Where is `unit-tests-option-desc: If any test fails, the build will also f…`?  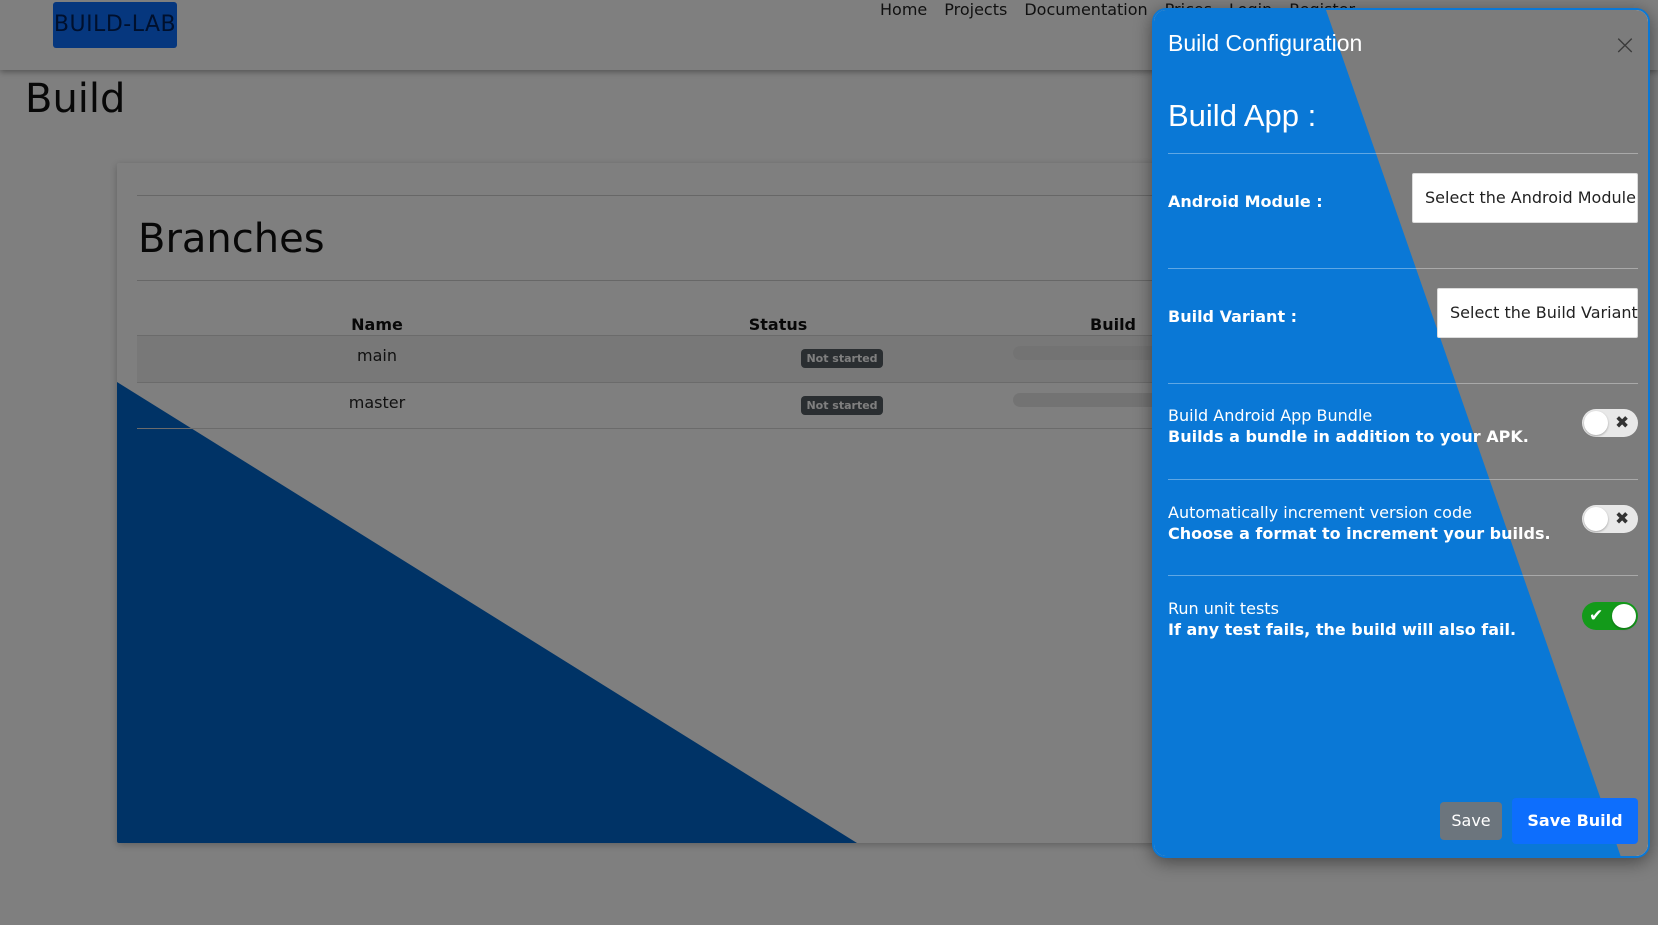
unit-tests-option-desc: If any test fails, the build will also f… is located at coordinates (1342, 629).